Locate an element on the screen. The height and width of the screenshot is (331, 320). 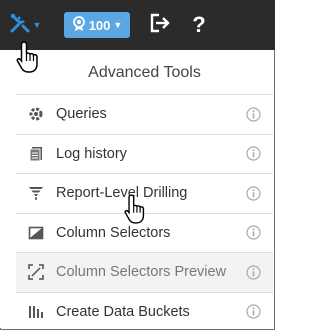
menu-item-label: Column Selectors Preview is located at coordinates (150, 272).